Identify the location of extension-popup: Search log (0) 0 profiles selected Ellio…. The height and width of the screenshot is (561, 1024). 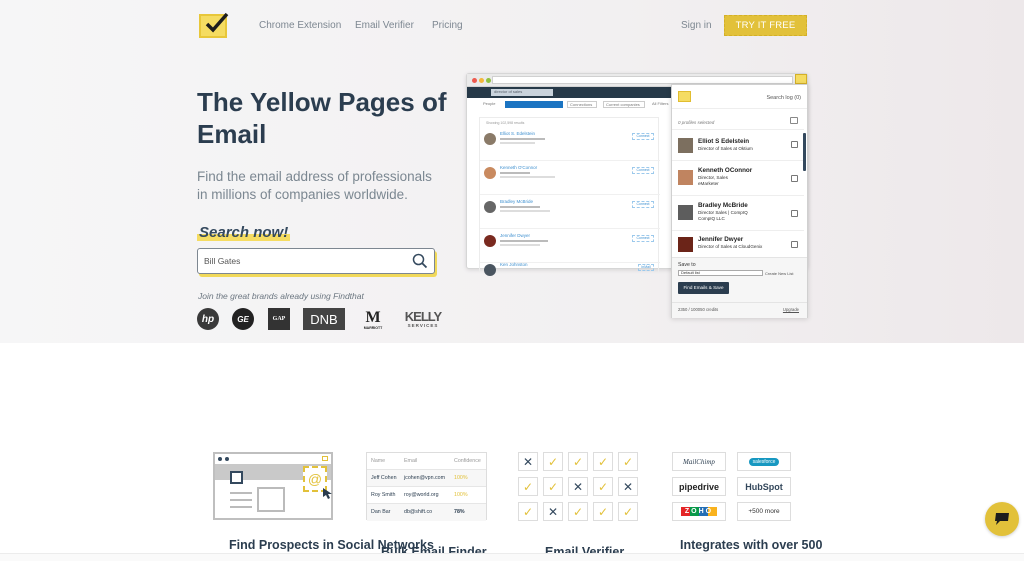
(739, 201).